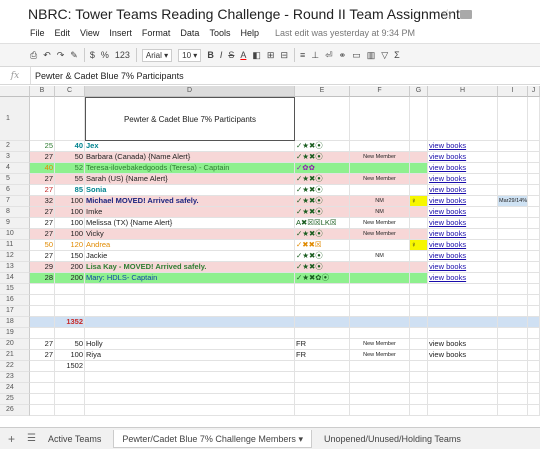  I want to click on currency-format-button: $, so click(92, 55).